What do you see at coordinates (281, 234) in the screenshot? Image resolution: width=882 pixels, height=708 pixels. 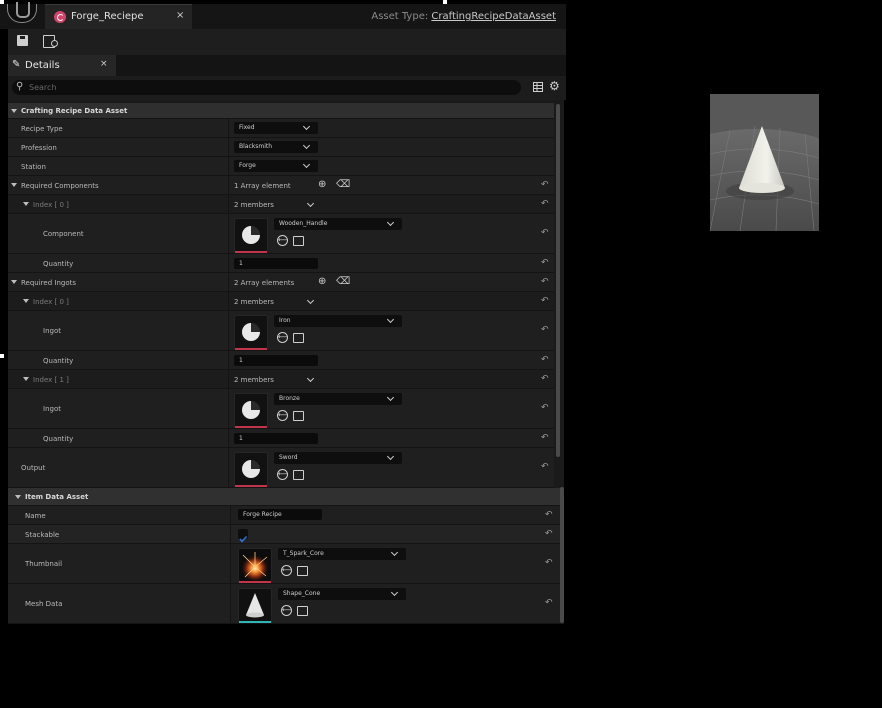 I see `property-row-component: Component Wooden_Handle ⟵ ↶` at bounding box center [281, 234].